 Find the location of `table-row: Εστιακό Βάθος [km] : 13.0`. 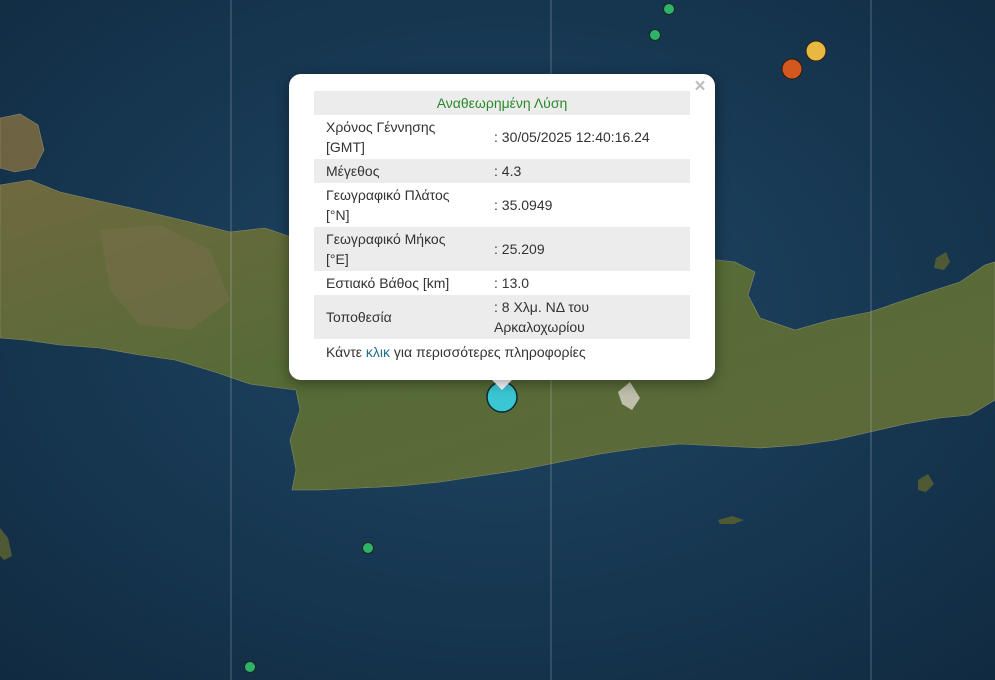

table-row: Εστιακό Βάθος [km] : 13.0 is located at coordinates (502, 283).